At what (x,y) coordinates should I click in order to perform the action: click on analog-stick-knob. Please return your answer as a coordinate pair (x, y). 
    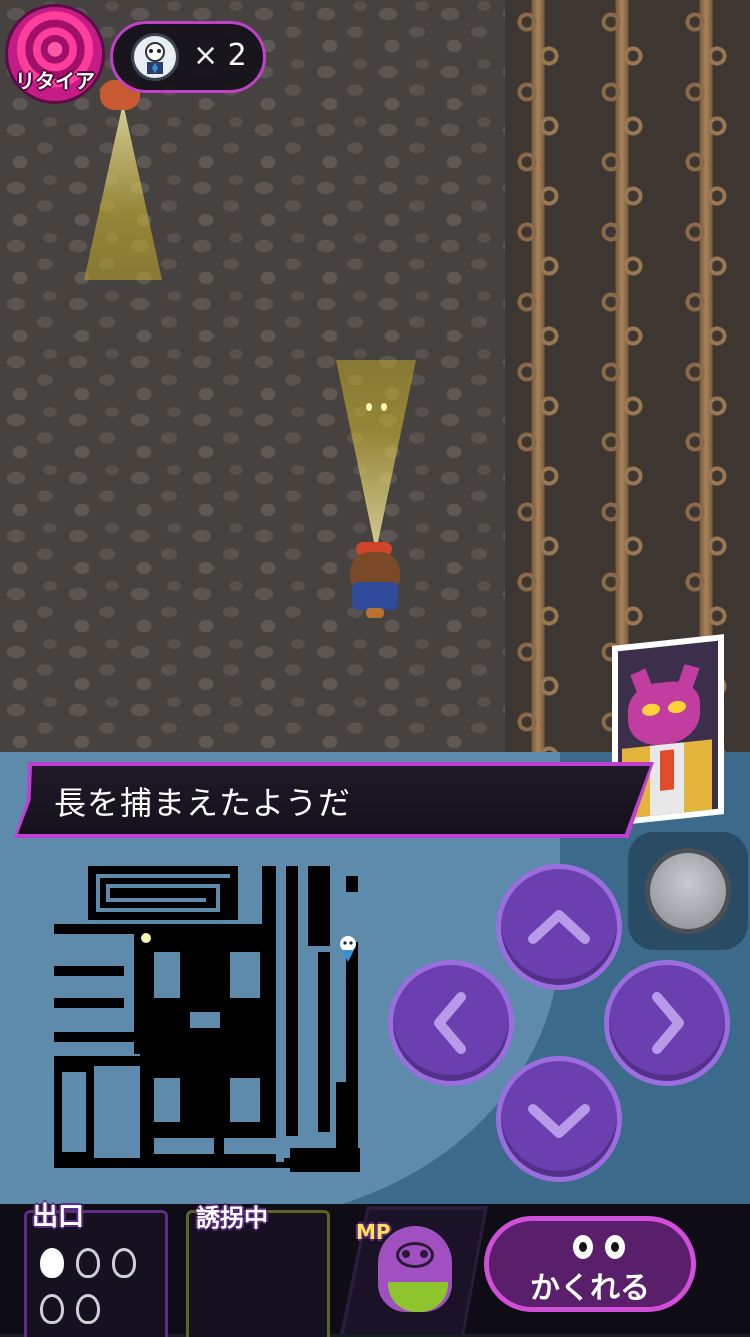
    Looking at the image, I should click on (688, 891).